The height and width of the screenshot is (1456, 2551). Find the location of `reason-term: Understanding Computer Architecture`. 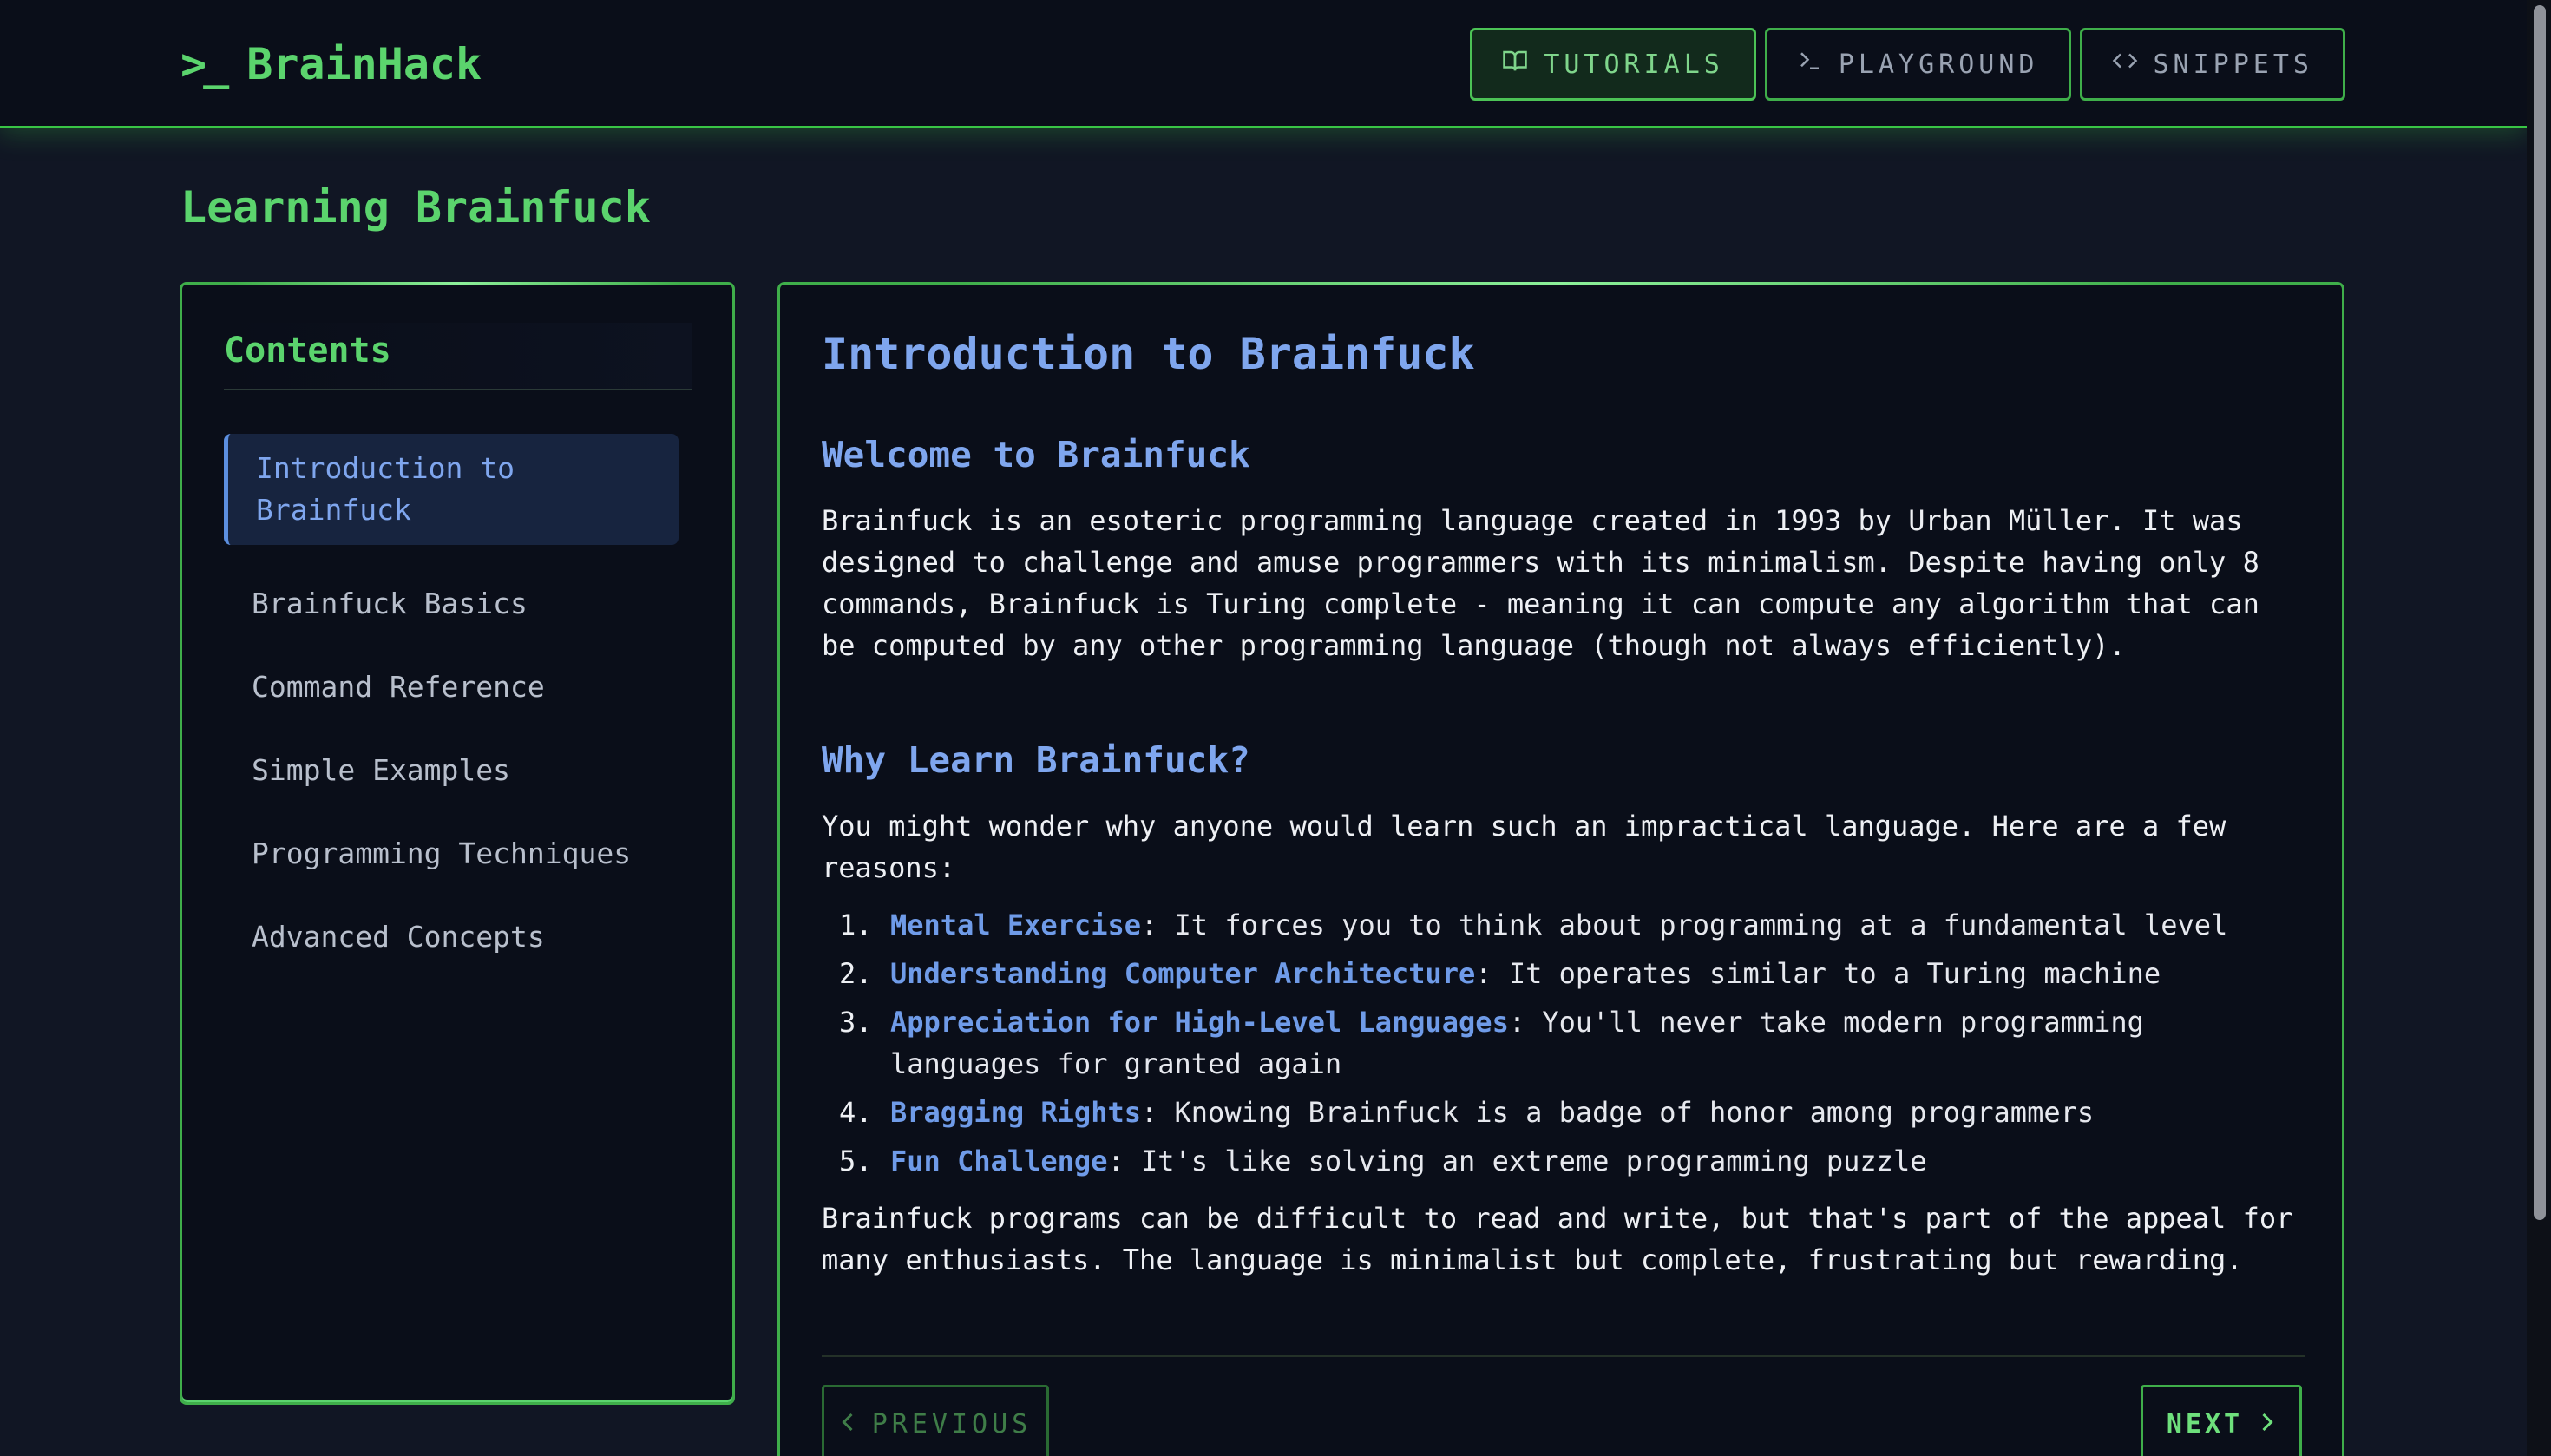

reason-term: Understanding Computer Architecture is located at coordinates (1183, 973).